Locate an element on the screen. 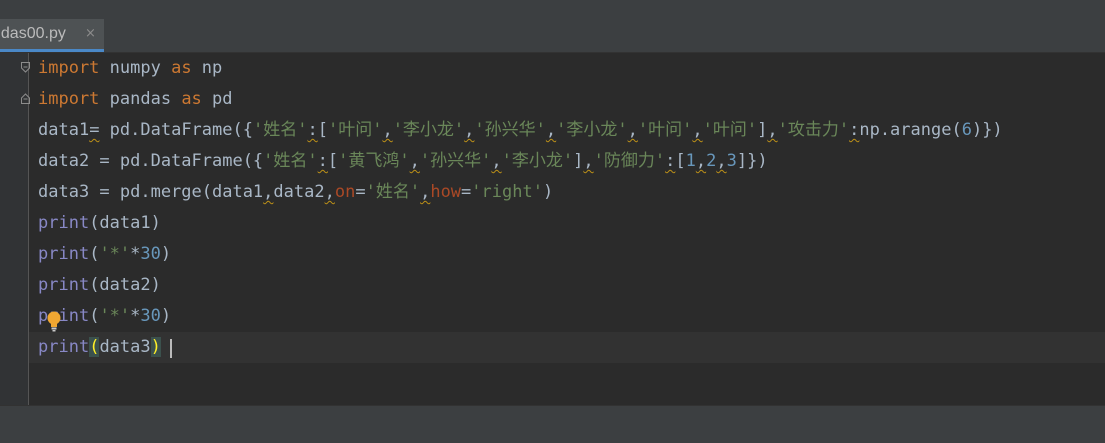 The width and height of the screenshot is (1105, 443). code-line: print(data3) is located at coordinates (520, 347).